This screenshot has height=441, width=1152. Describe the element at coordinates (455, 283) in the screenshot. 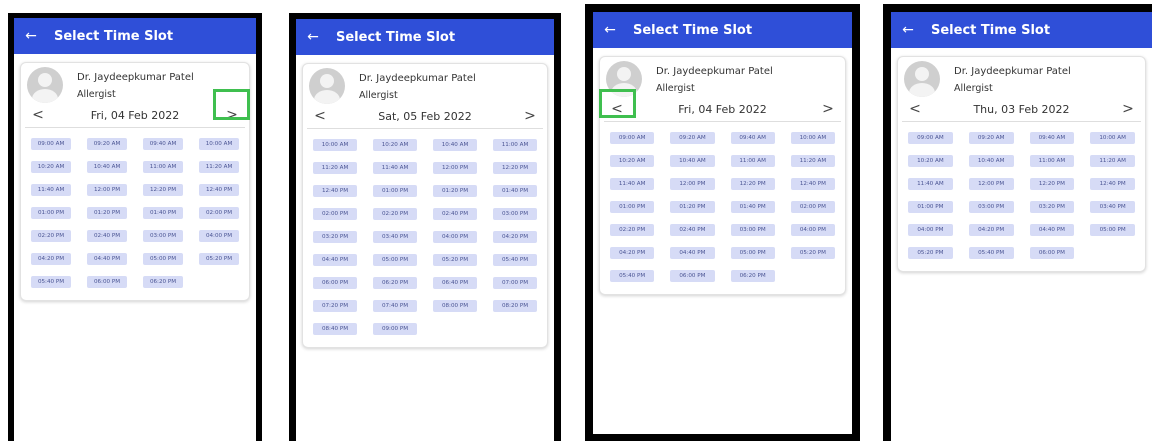

I see `time-slot-button: 06:40 PM` at that location.